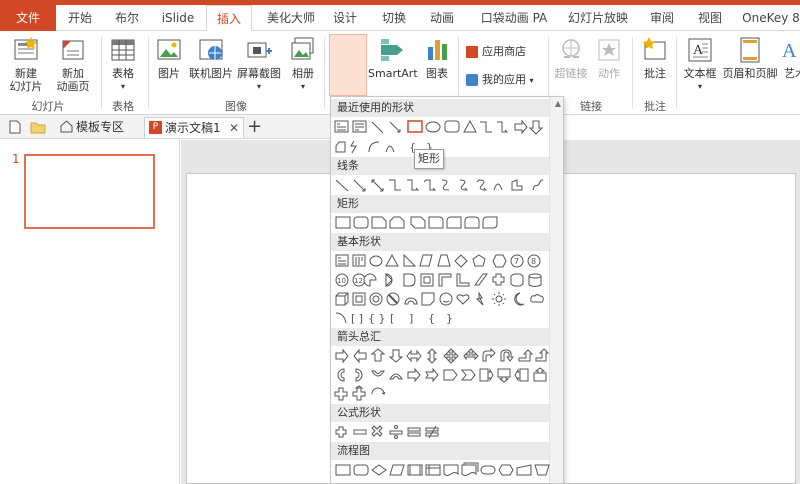 This screenshot has height=484, width=800. Describe the element at coordinates (15, 127) in the screenshot. I see `new-document-icon` at that location.